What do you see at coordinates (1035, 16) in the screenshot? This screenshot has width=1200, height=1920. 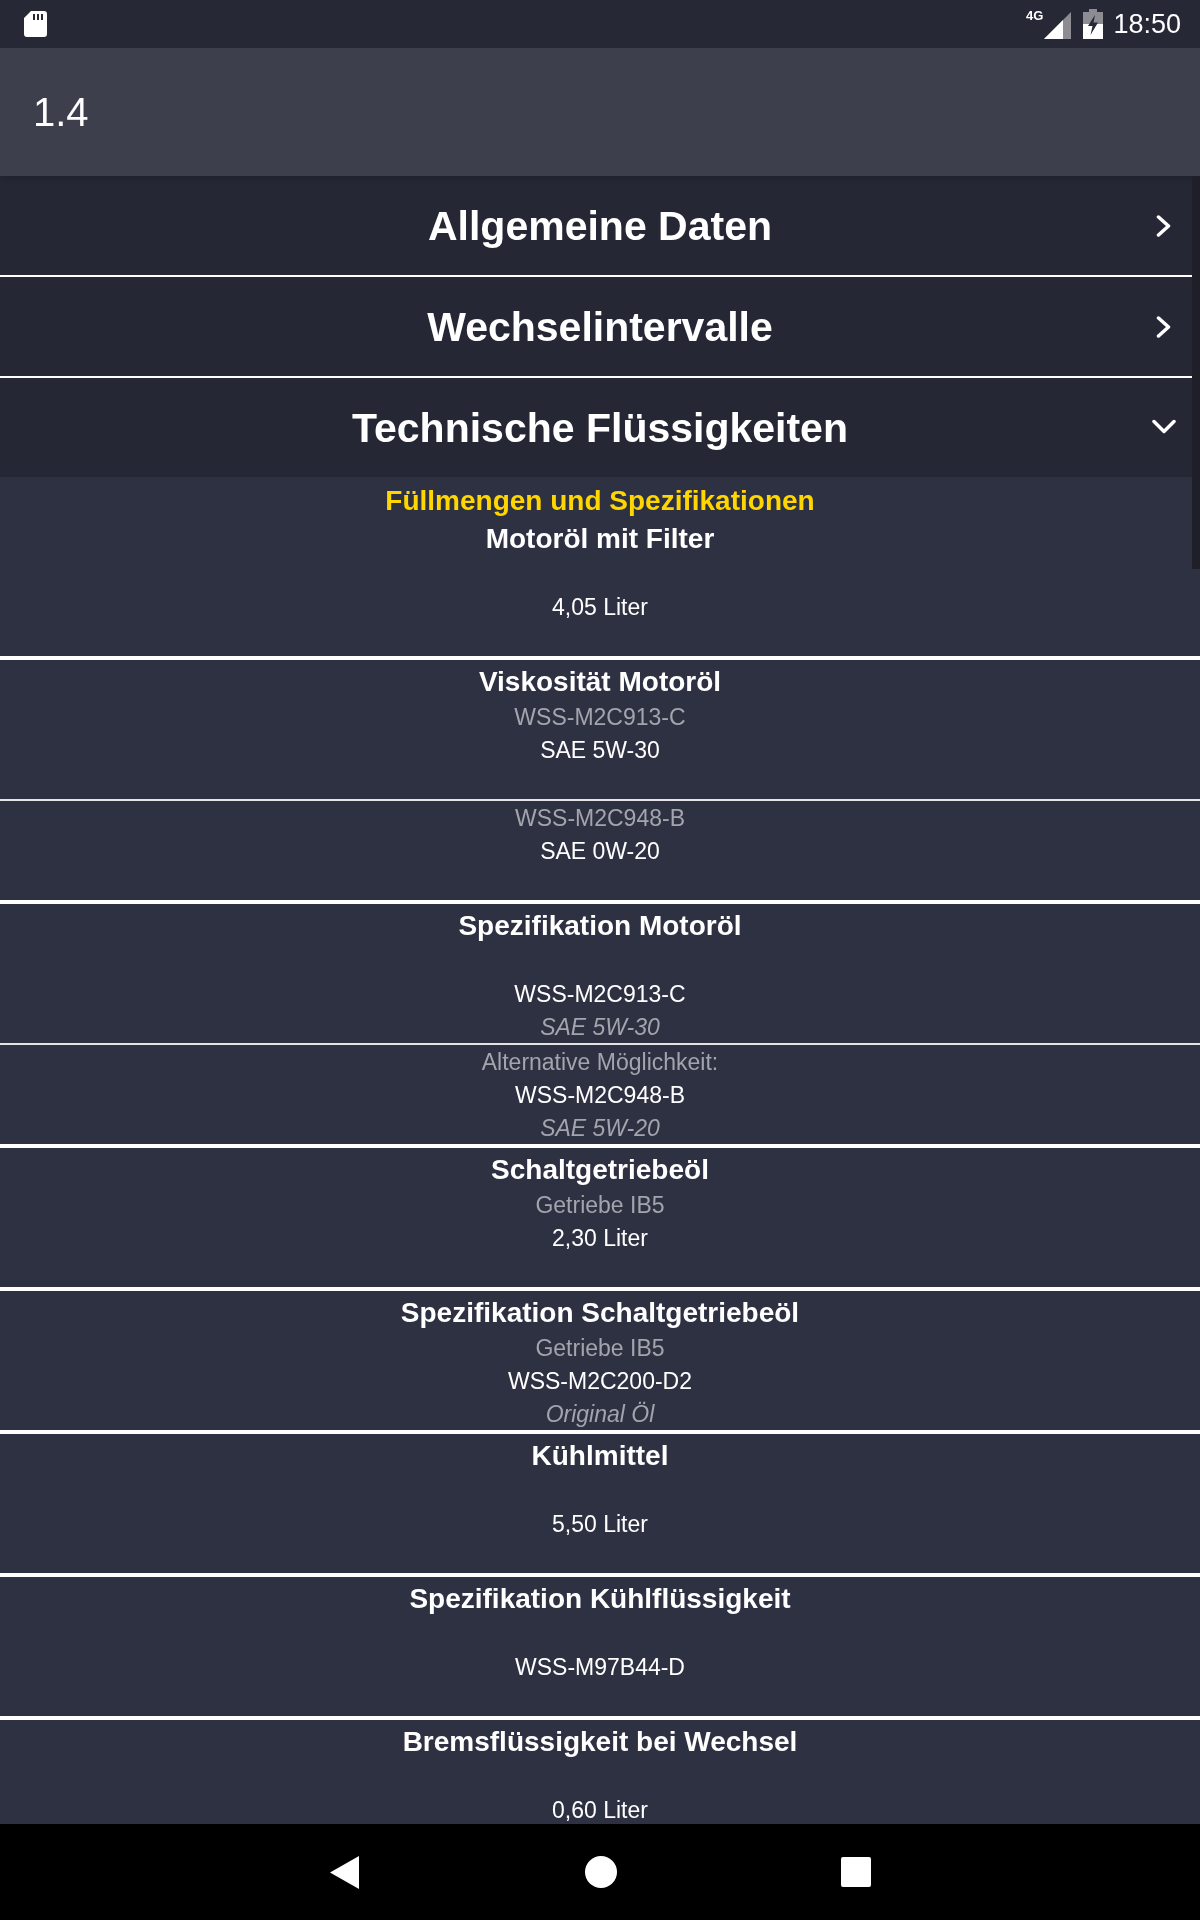 I see `network-type-label: 4G` at bounding box center [1035, 16].